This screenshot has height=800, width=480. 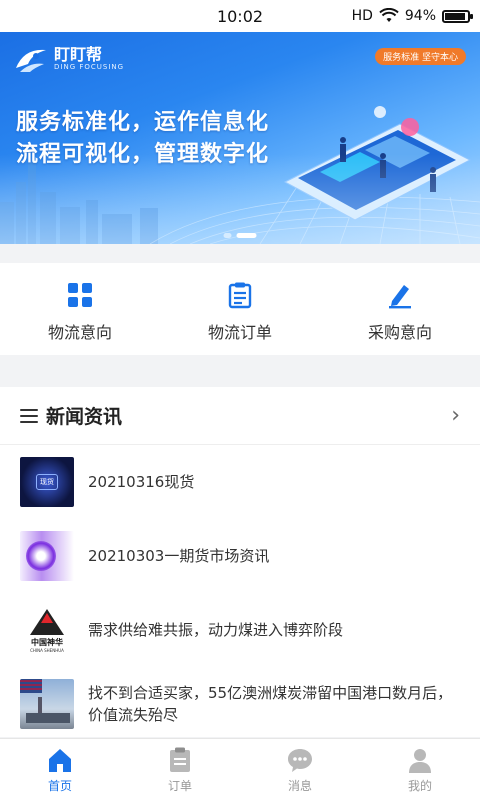 I want to click on thumb-label: 现货, so click(x=47, y=482).